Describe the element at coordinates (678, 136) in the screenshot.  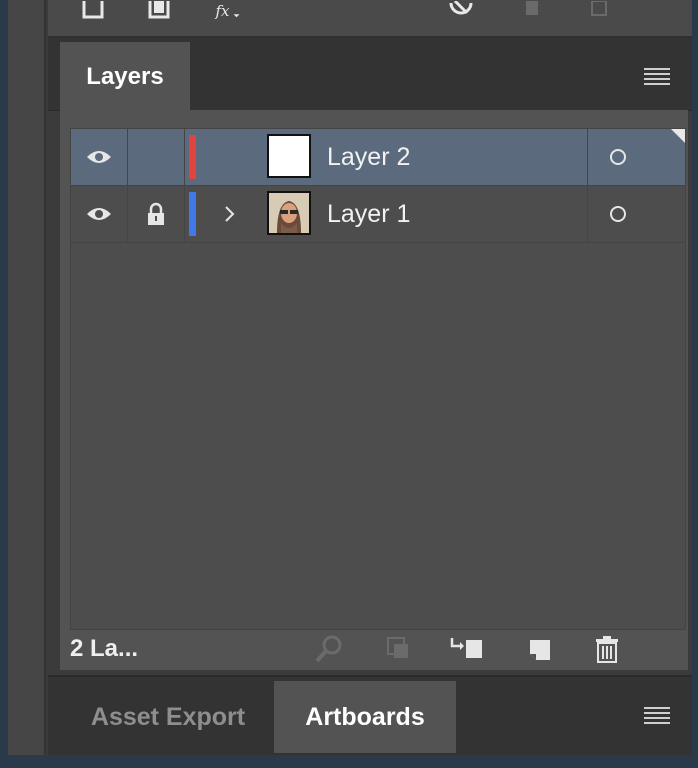
I see `selection-corner-indicator` at that location.